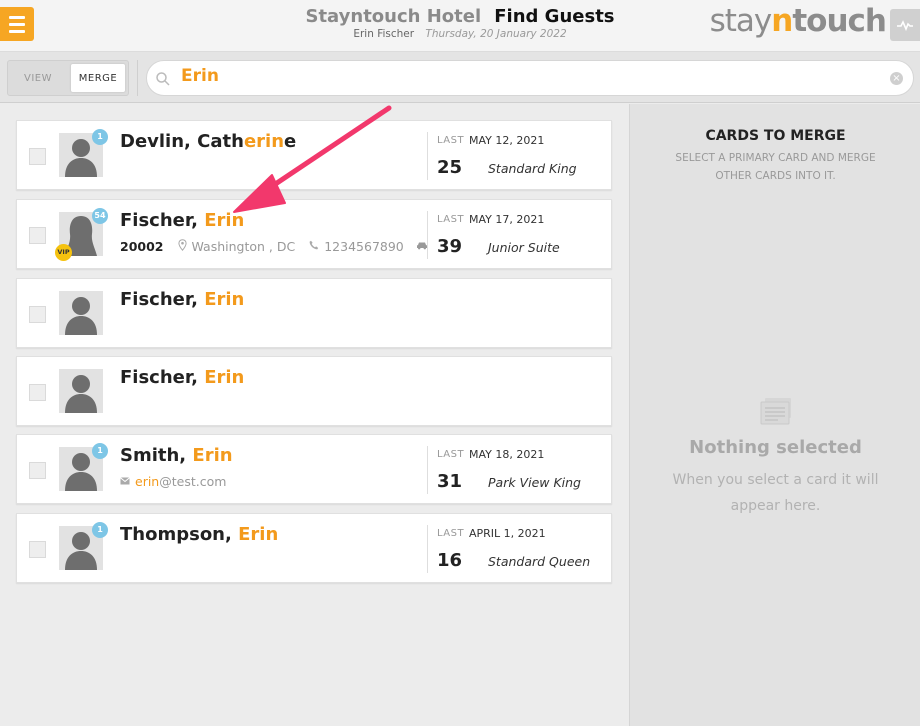  I want to click on merge-toggle-option: MERGE, so click(98, 78).